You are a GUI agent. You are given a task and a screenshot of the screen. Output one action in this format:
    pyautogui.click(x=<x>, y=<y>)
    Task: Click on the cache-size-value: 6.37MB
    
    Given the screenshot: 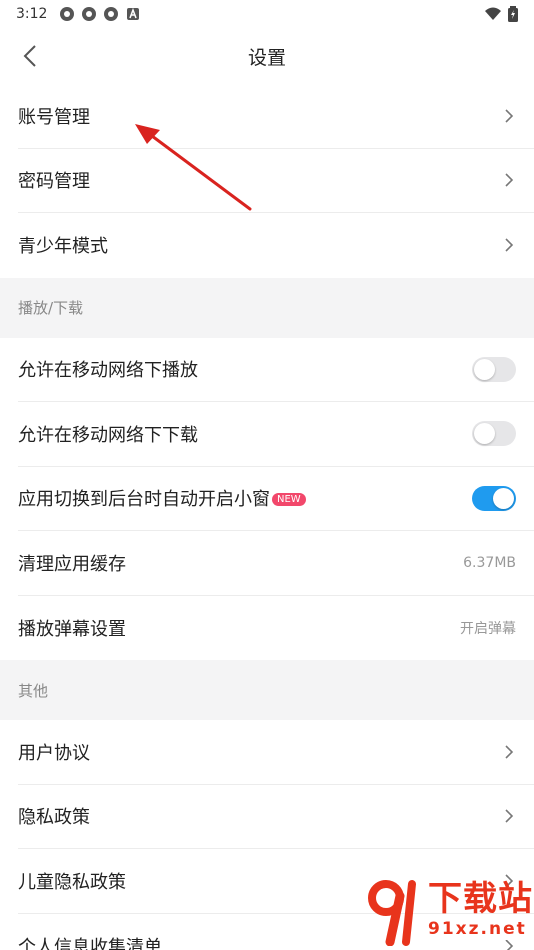 What is the action you would take?
    pyautogui.click(x=489, y=562)
    